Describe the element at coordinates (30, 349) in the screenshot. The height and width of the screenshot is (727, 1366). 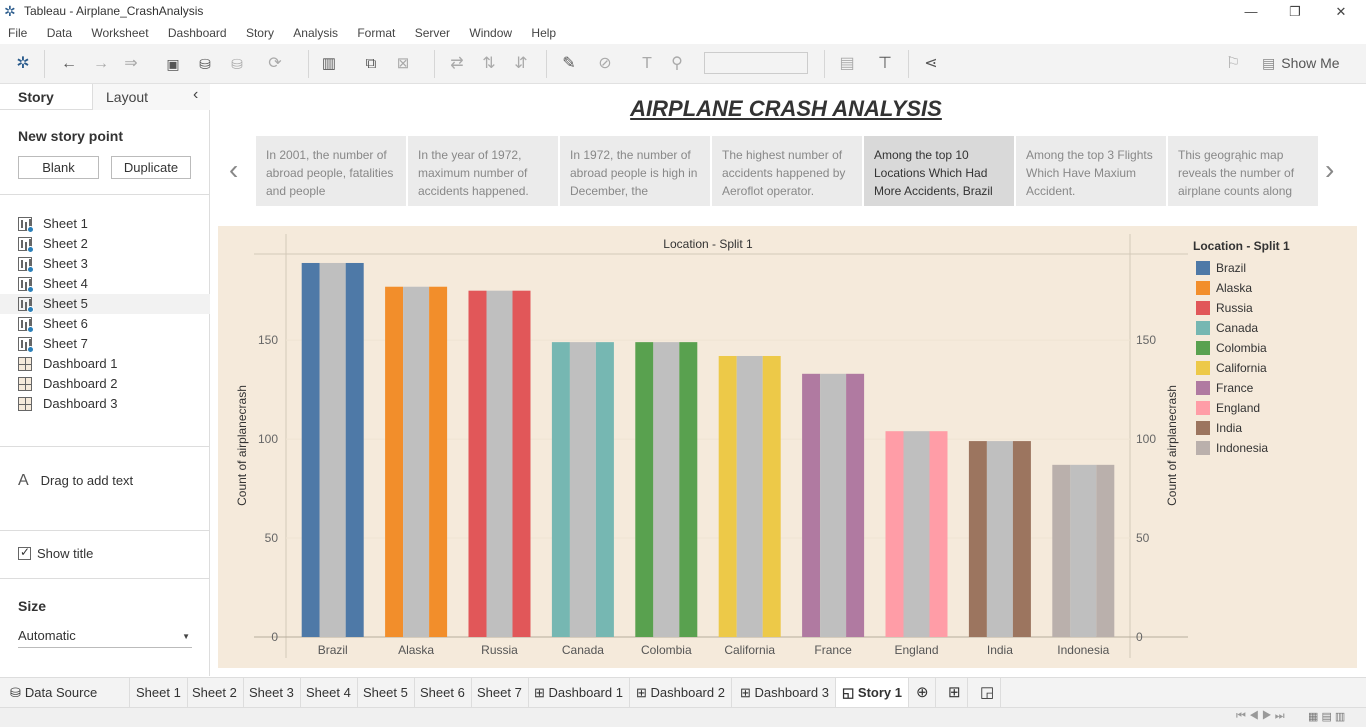
I see `used-check-icon` at that location.